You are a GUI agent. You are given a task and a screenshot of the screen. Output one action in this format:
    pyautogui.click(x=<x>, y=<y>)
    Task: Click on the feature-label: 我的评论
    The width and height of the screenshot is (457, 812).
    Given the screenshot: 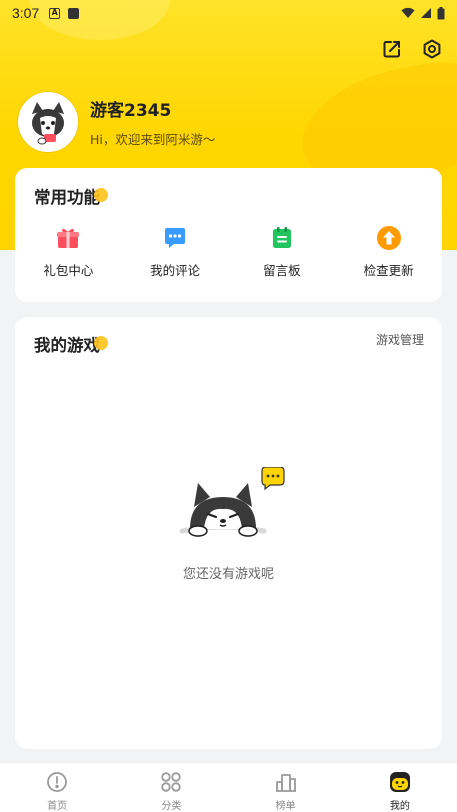 What is the action you would take?
    pyautogui.click(x=175, y=270)
    